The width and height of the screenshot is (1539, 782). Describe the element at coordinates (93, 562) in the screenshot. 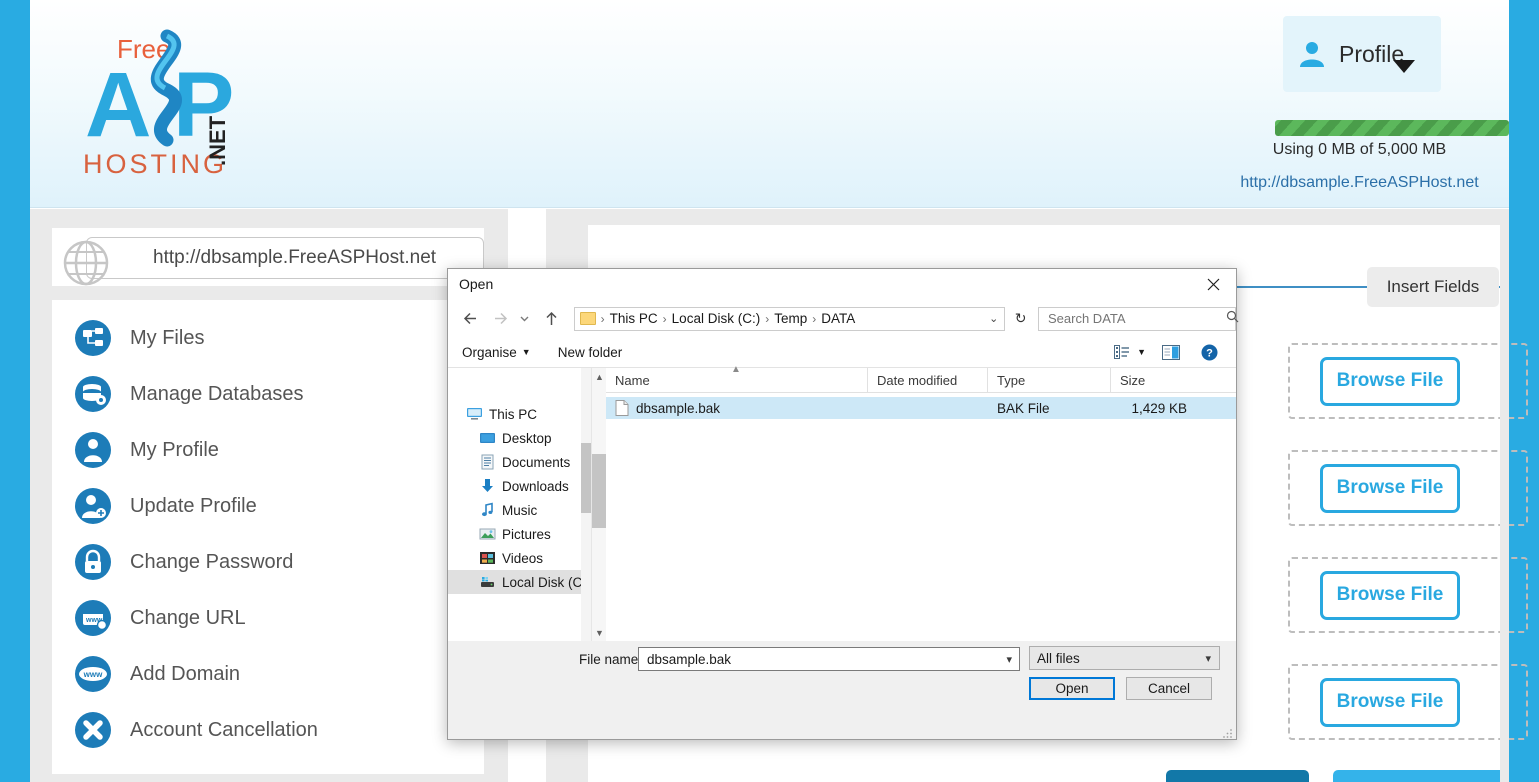

I see `lock-icon` at that location.